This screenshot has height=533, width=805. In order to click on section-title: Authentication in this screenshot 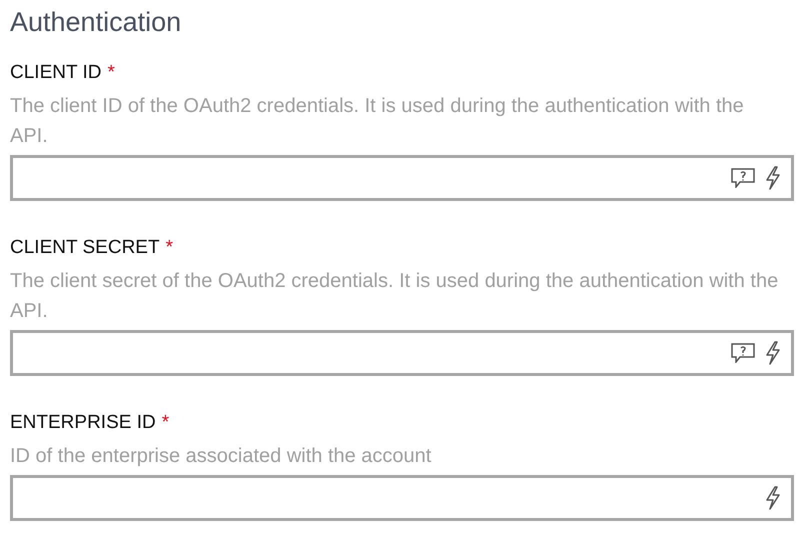, I will do `click(96, 22)`.